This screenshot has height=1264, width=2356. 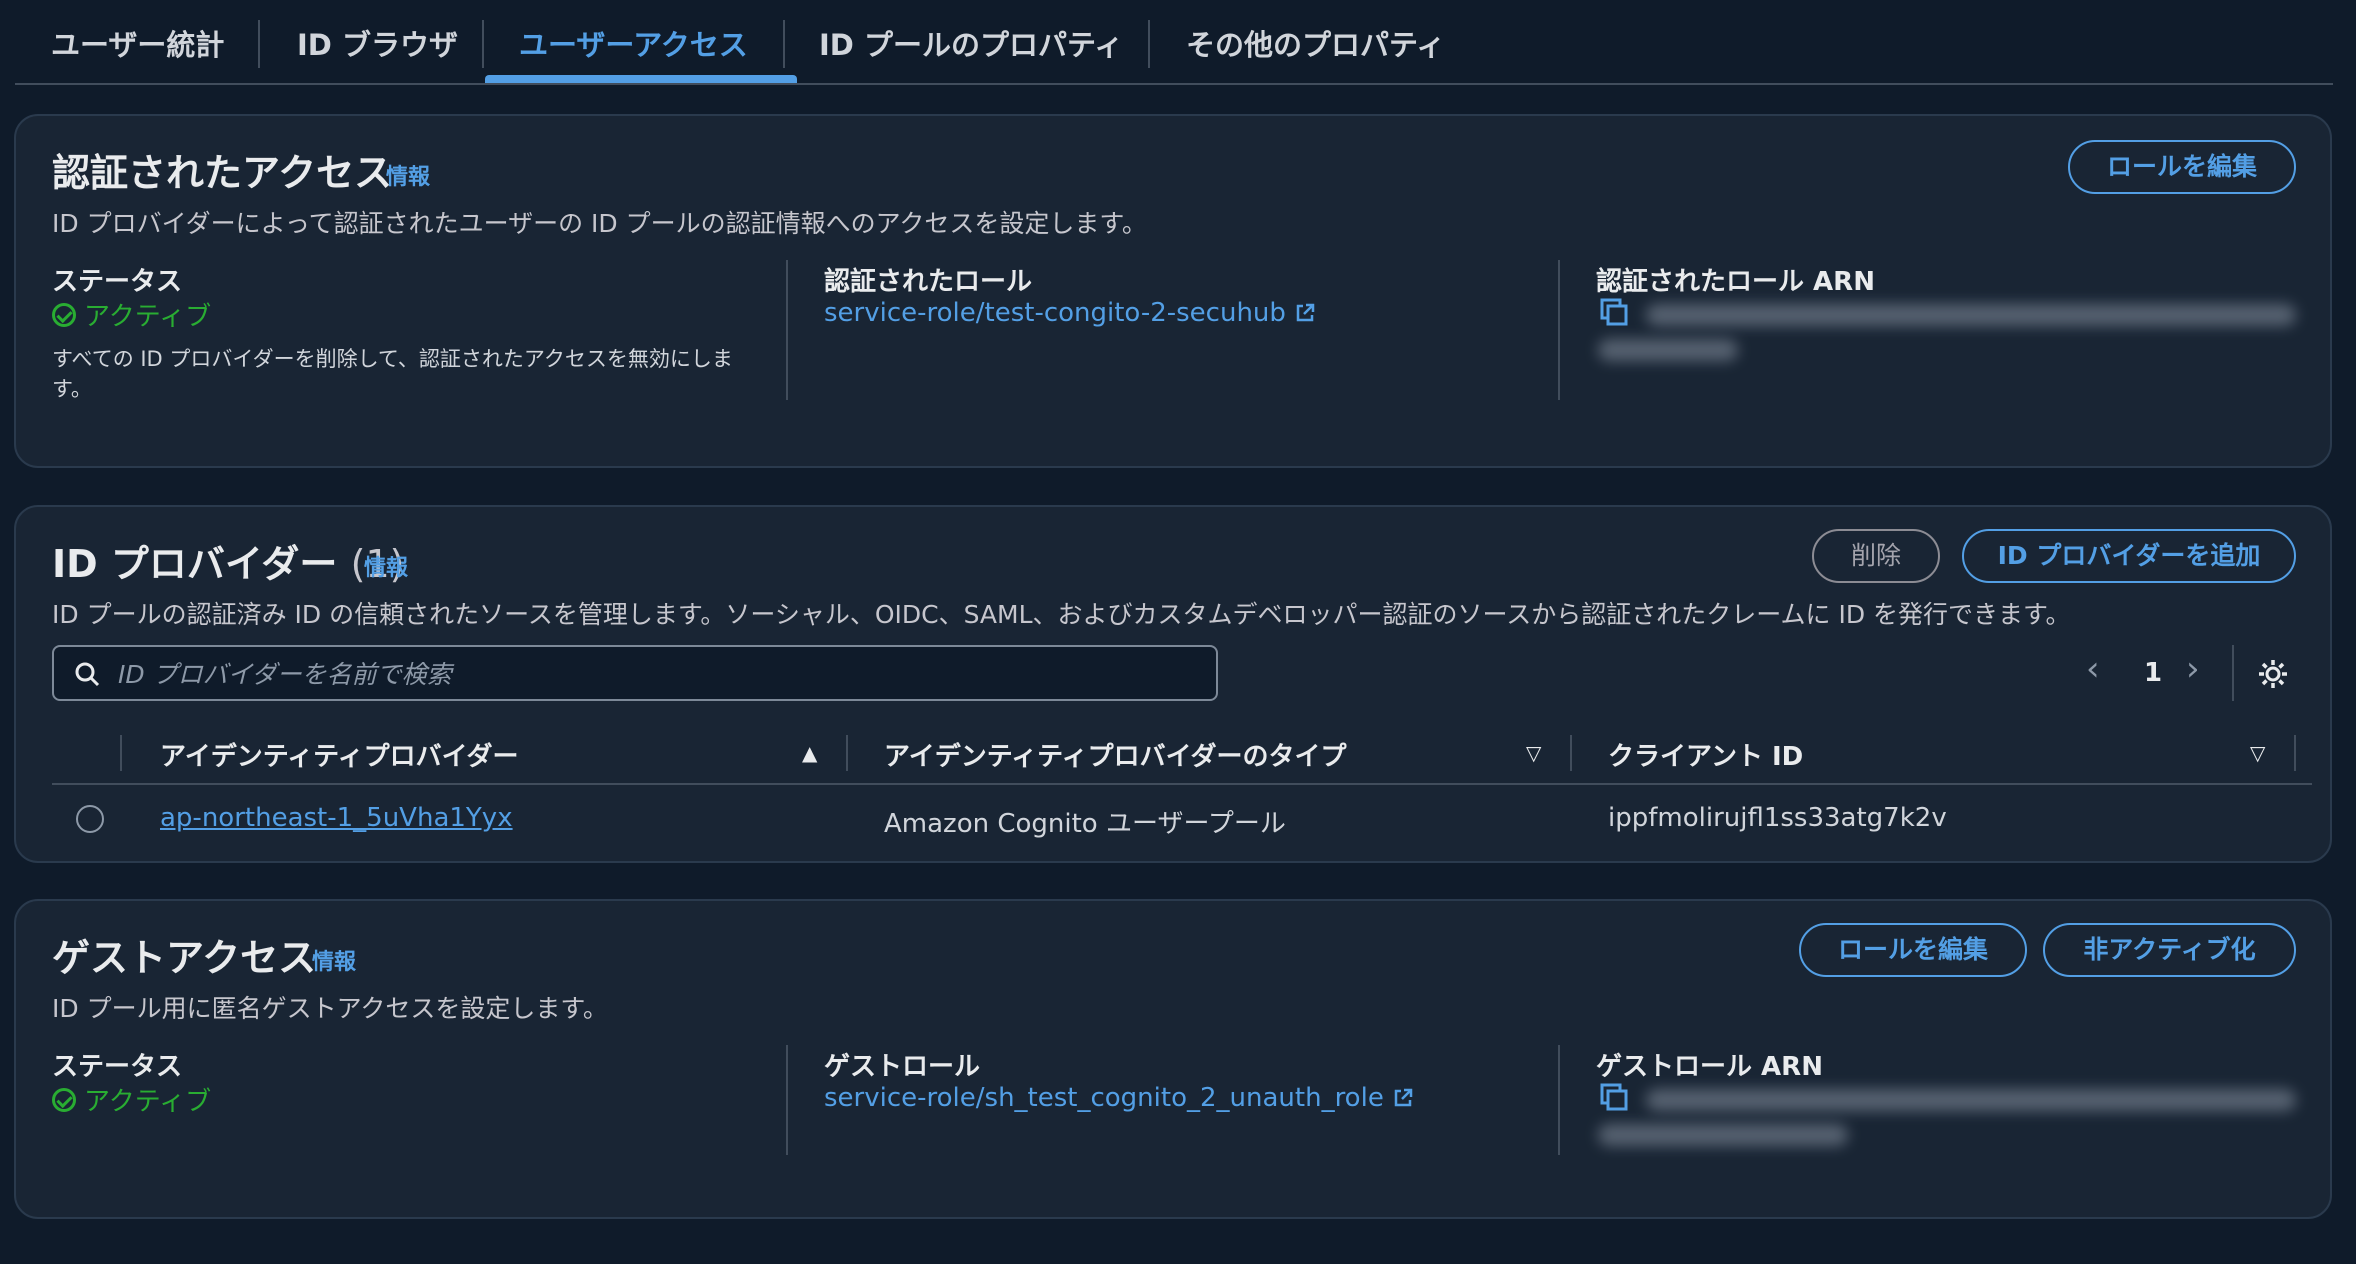 I want to click on deactivate-button: 非アクティブ化, so click(x=2169, y=950).